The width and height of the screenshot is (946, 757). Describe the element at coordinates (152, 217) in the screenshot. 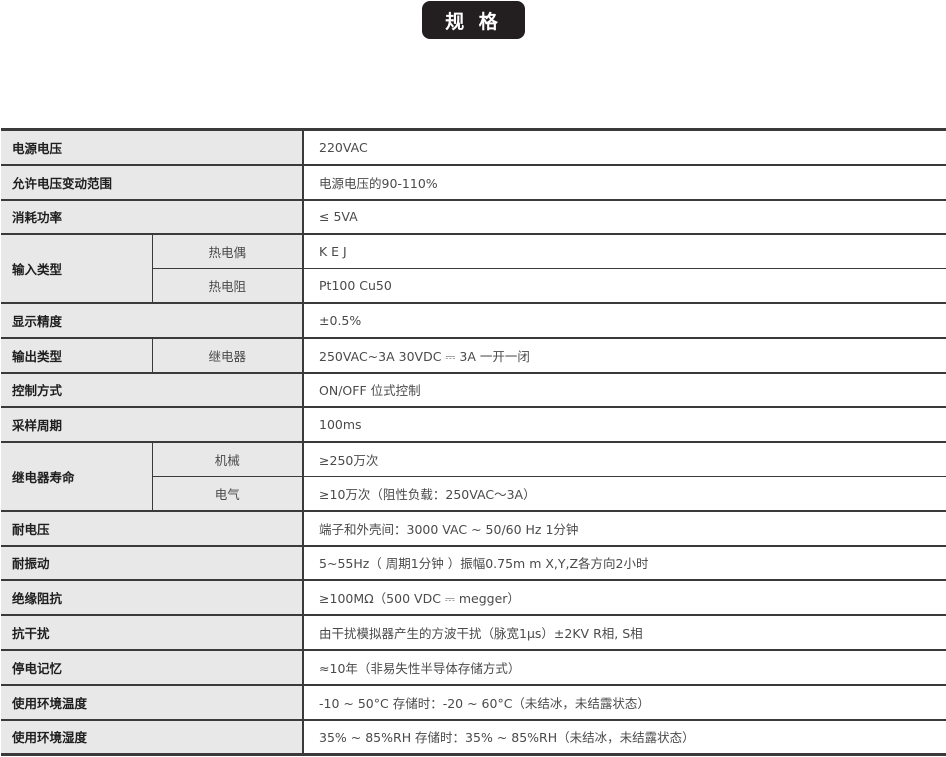

I see `spec-label: 消耗功率` at that location.